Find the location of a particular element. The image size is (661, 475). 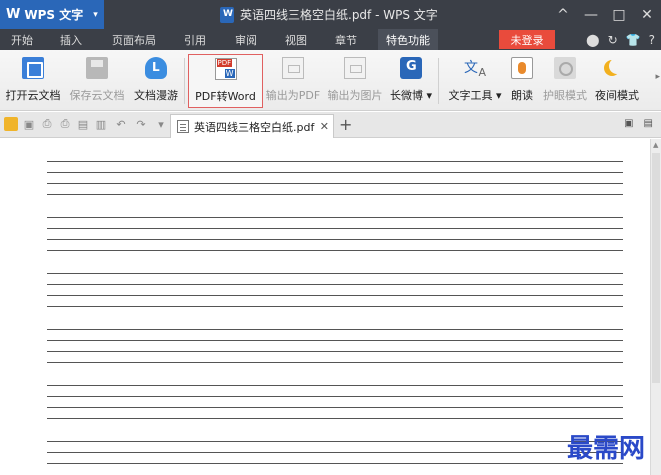

restore-window-icon: ▣ is located at coordinates (628, 123).